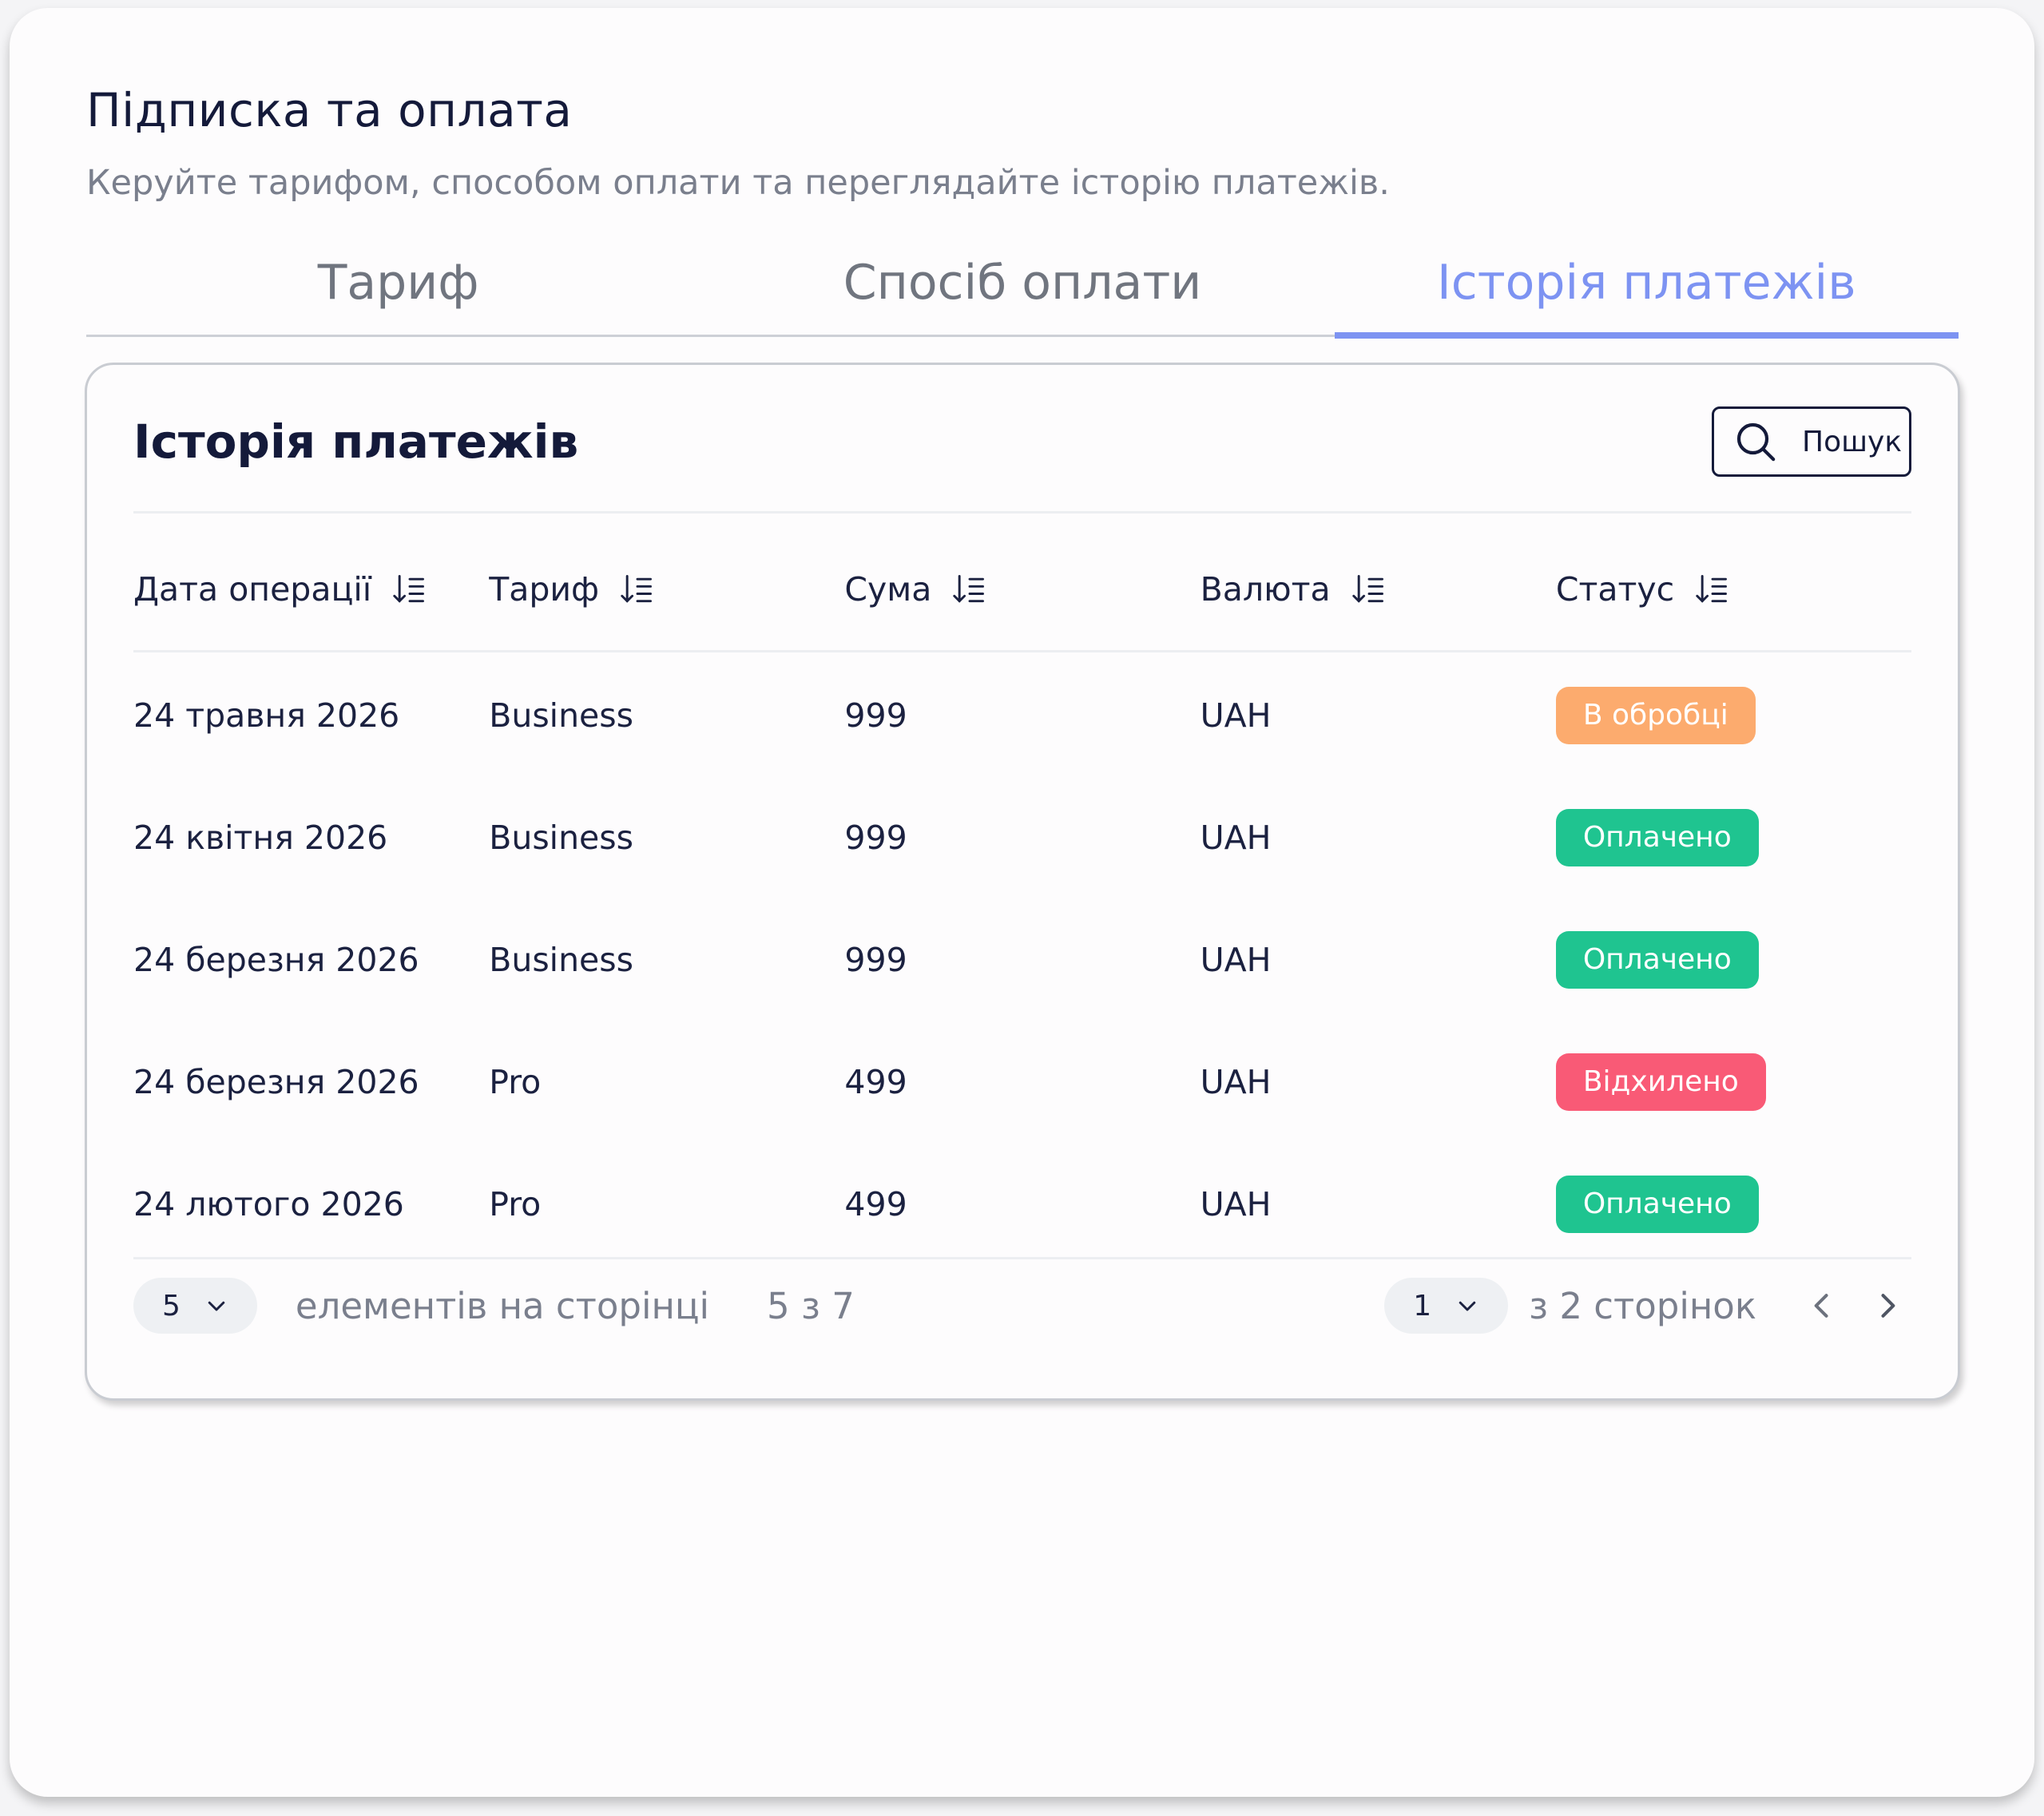 The width and height of the screenshot is (2044, 1816). Describe the element at coordinates (260, 837) in the screenshot. I see `cell-date: 24 квітня 2026` at that location.